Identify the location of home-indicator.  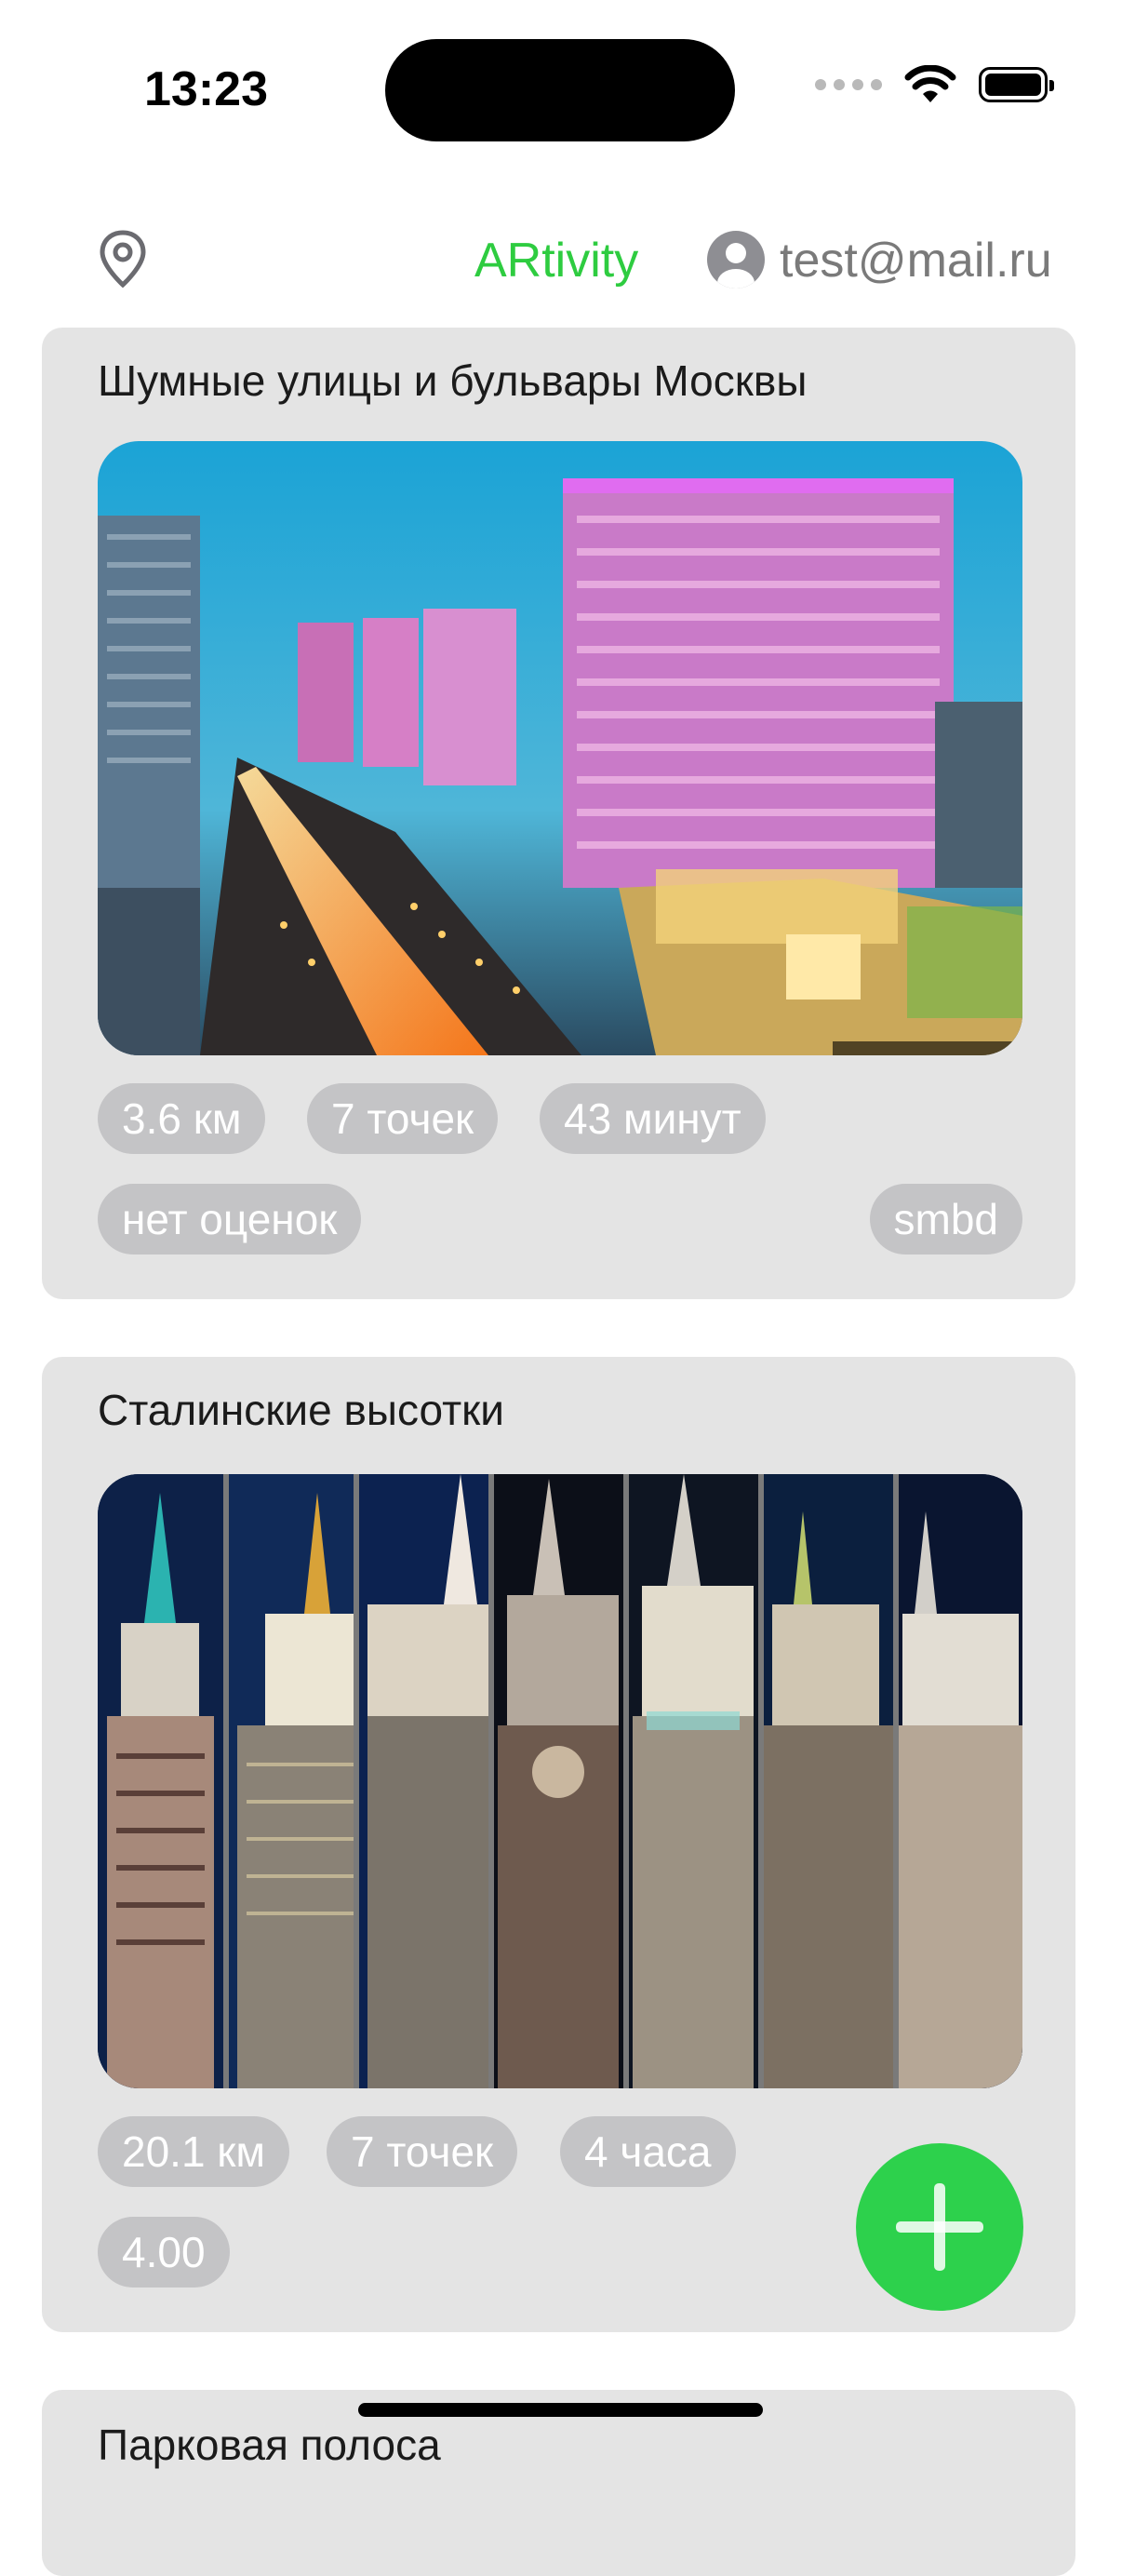
(560, 2410).